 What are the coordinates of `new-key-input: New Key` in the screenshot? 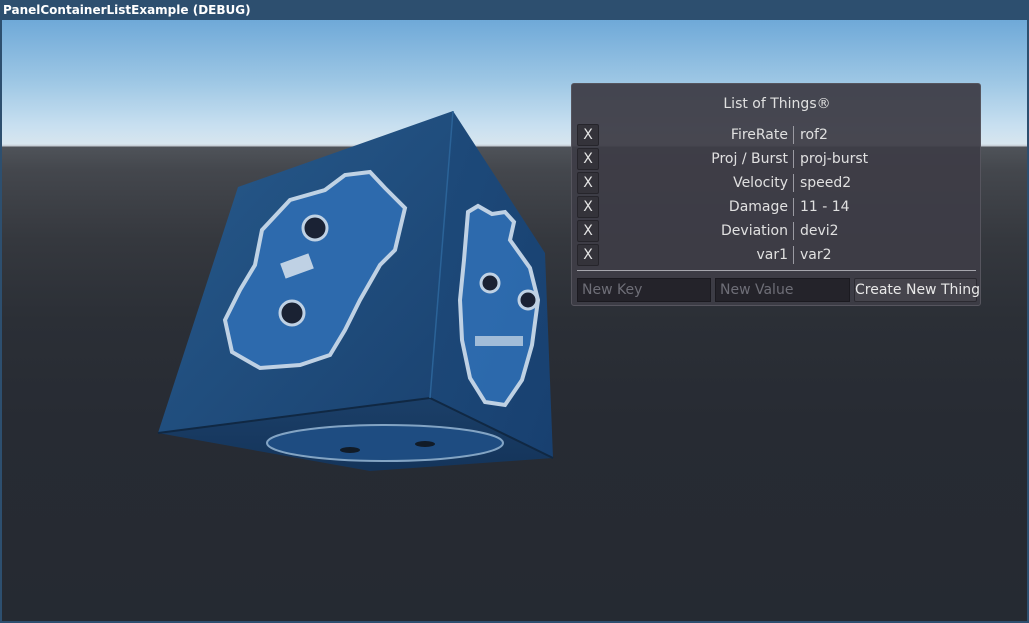 It's located at (644, 290).